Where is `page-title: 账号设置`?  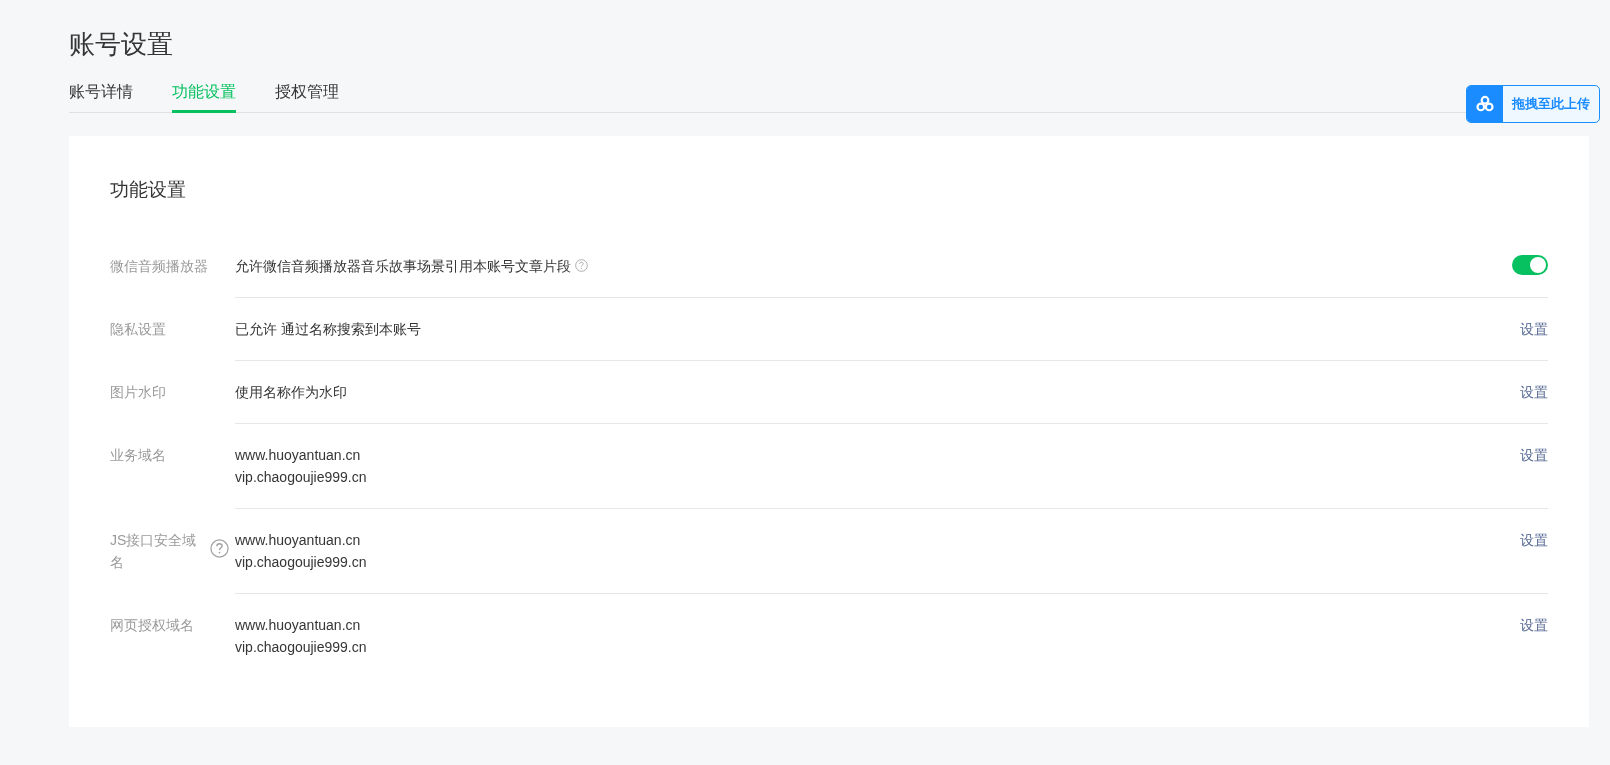 page-title: 账号设置 is located at coordinates (121, 44).